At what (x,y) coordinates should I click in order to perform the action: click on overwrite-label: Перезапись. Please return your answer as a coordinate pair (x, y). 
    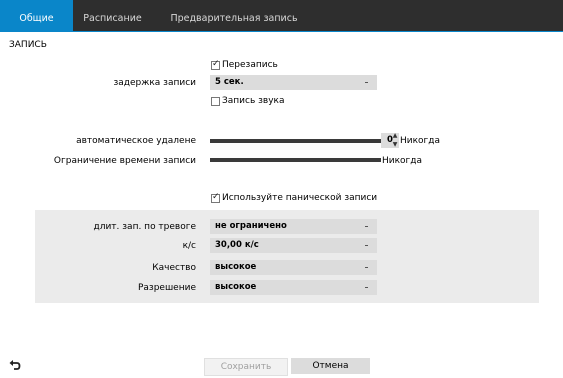
    Looking at the image, I should click on (250, 65).